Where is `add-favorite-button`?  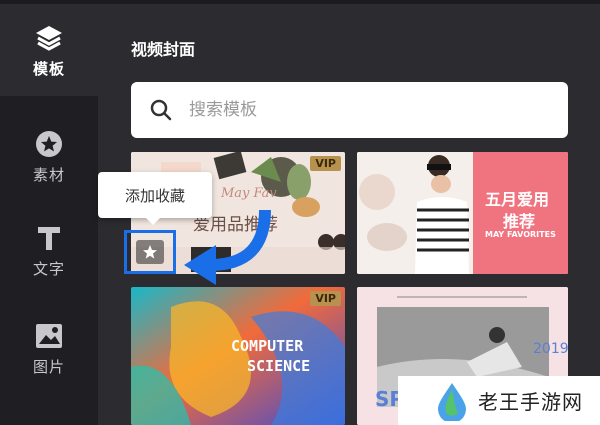
add-favorite-button is located at coordinates (150, 252).